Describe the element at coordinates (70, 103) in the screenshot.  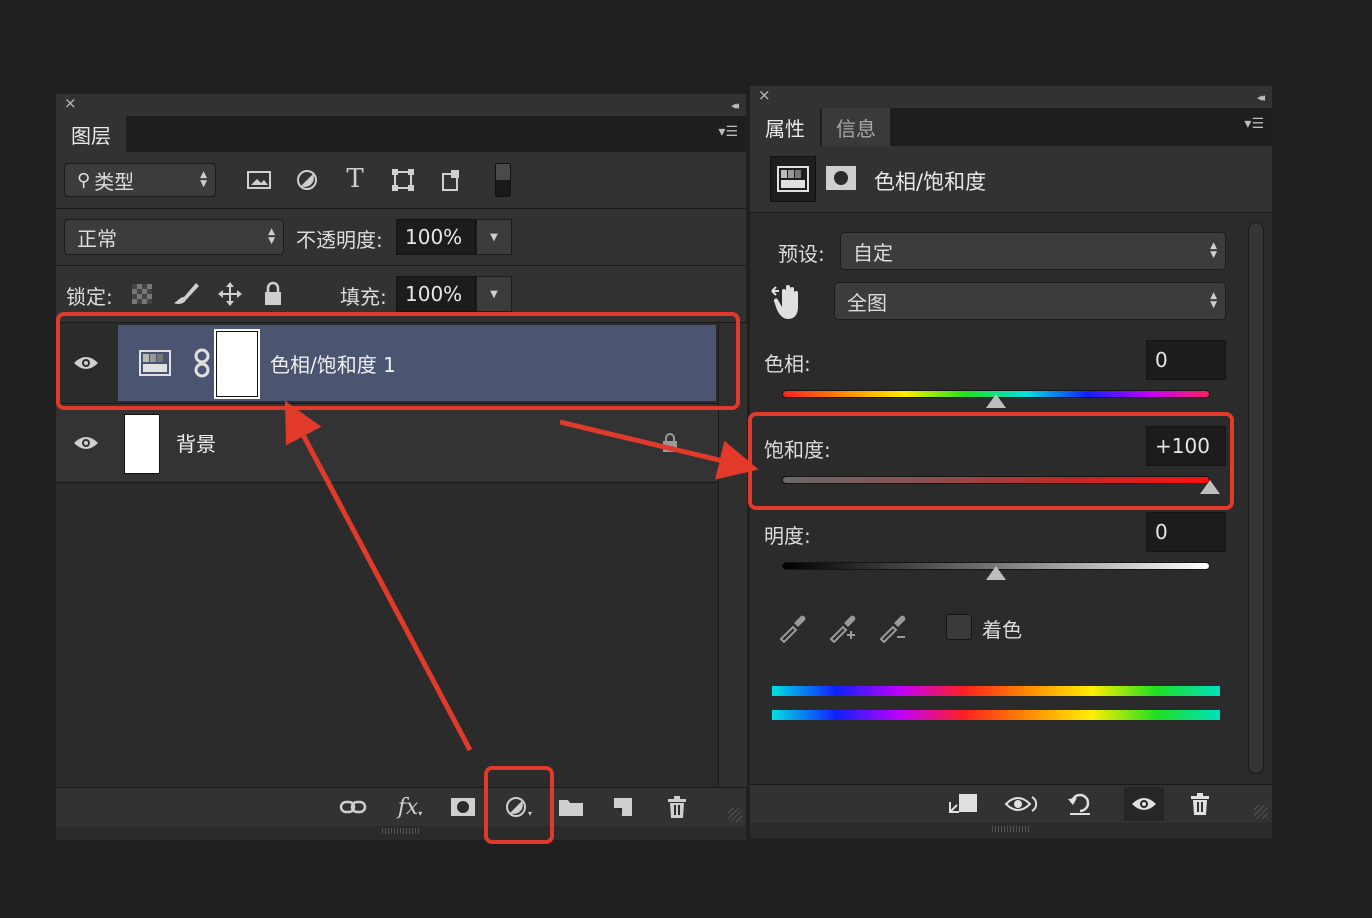
I see `layers-close-button: ×` at that location.